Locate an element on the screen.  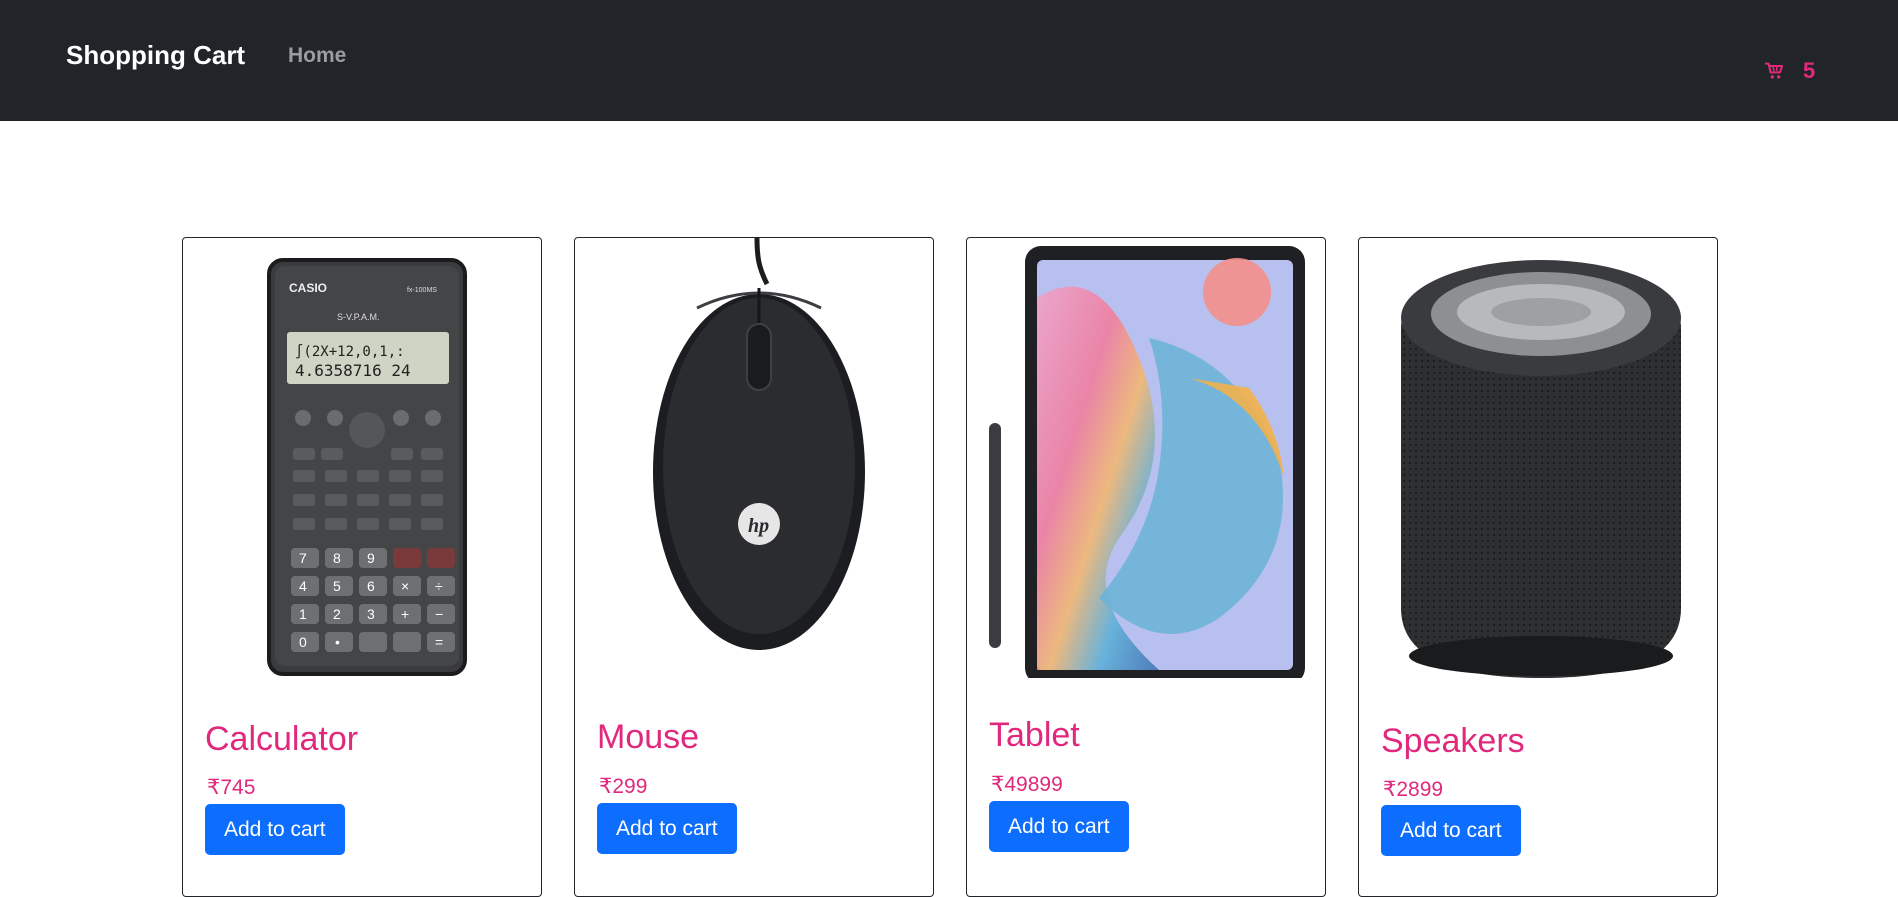
svg-text: 4 is located at coordinates (303, 586).